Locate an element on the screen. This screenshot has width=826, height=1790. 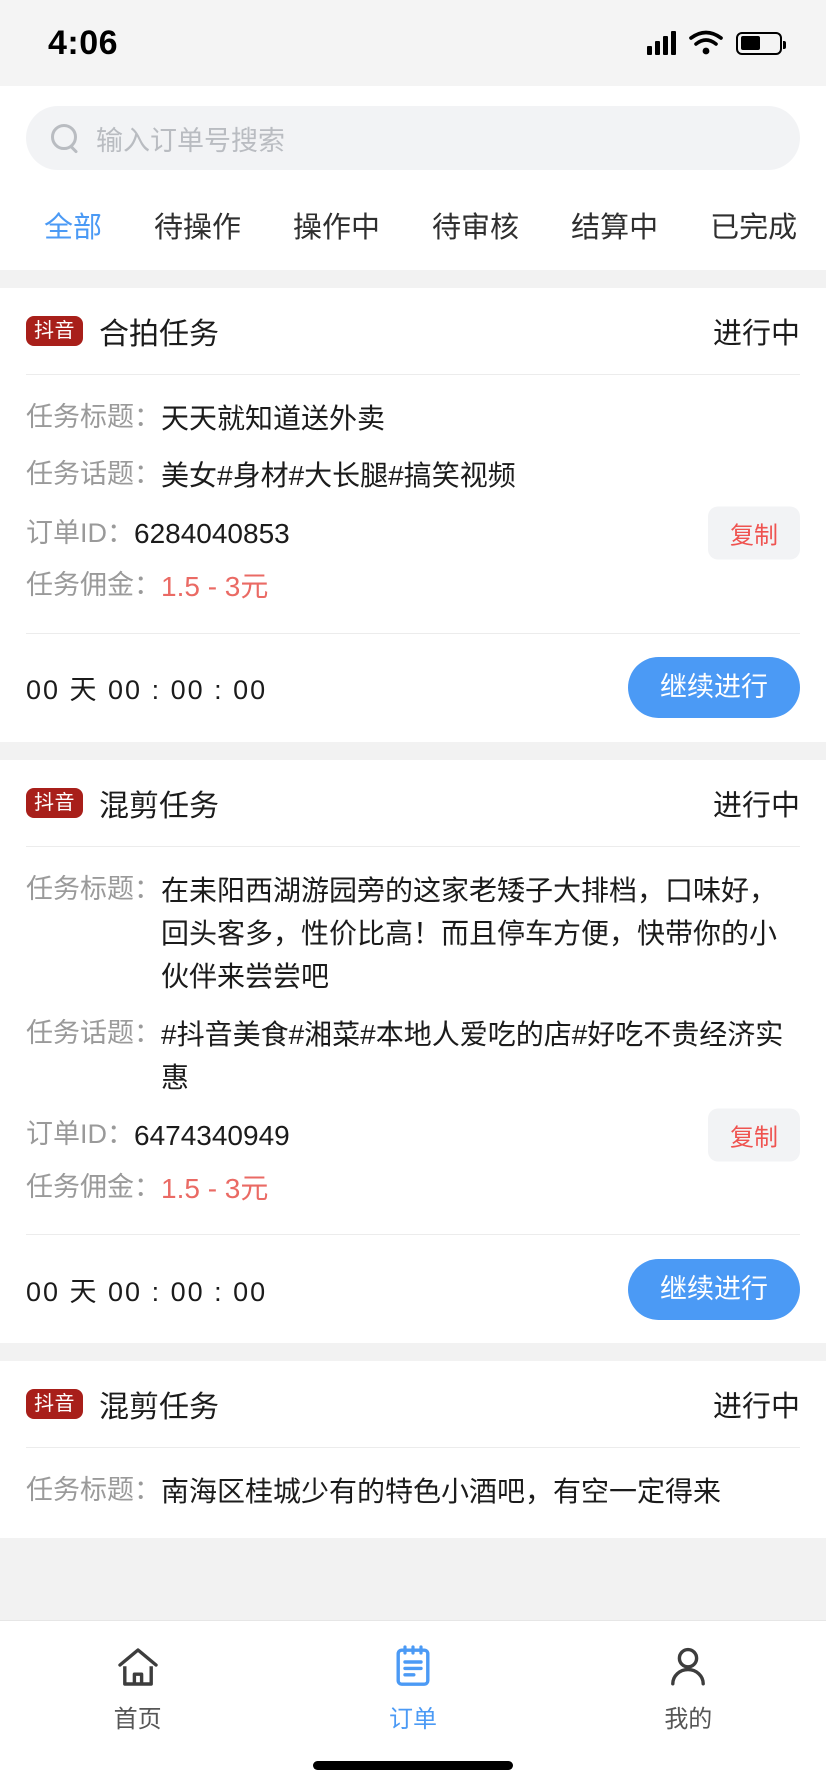
task-title-value: 天天就知道送外卖 is located at coordinates (273, 418).